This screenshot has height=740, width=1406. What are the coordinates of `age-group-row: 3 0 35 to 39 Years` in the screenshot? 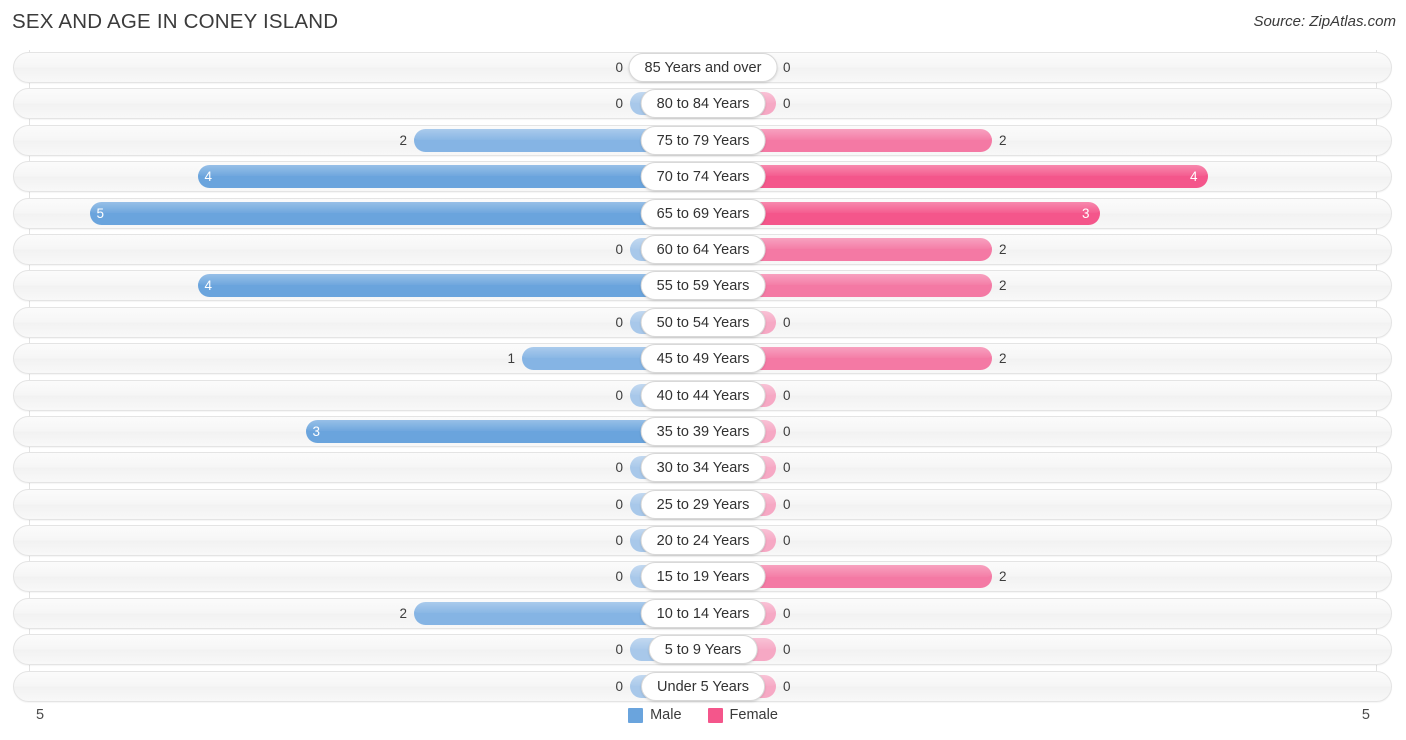 It's located at (703, 432).